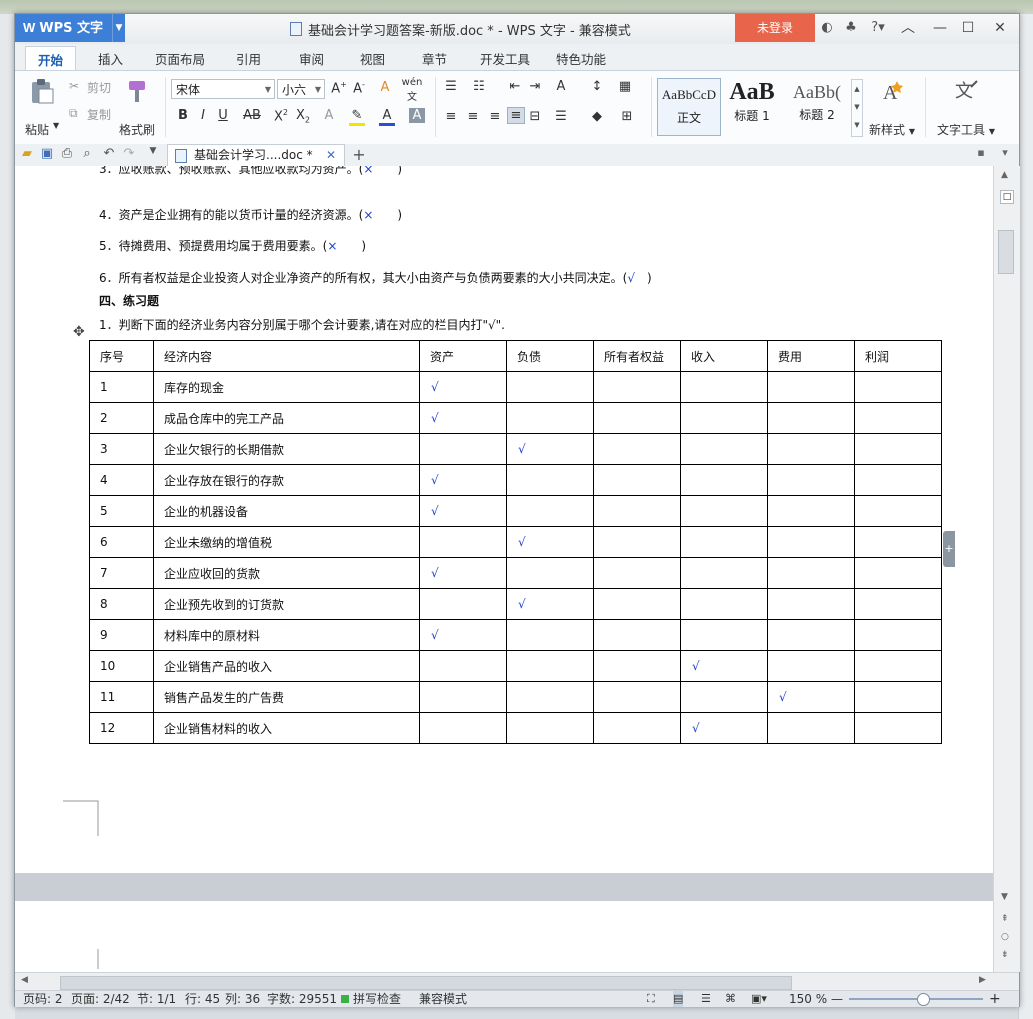 The height and width of the screenshot is (1019, 1033). What do you see at coordinates (137, 129) in the screenshot?
I see `format-painter-button: 格式刷` at bounding box center [137, 129].